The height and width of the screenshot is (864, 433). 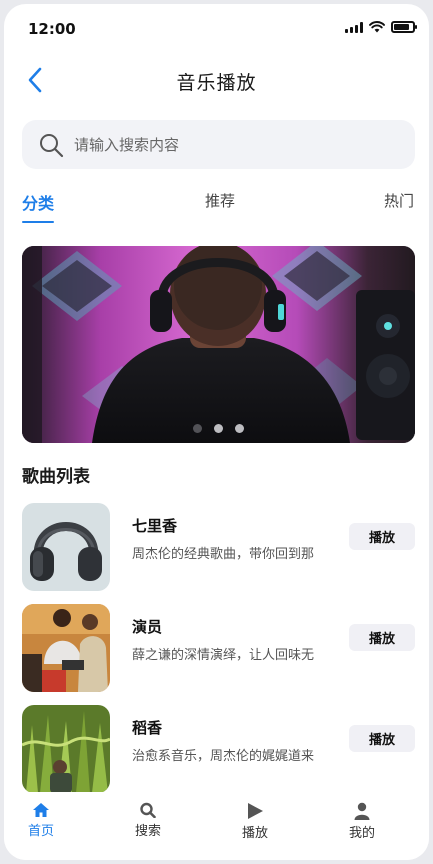 I want to click on nav-home: 首页, so click(x=41, y=820).